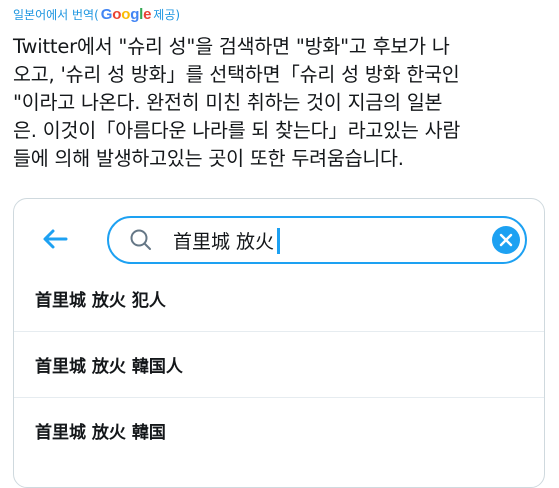  What do you see at coordinates (279, 240) in the screenshot?
I see `text-caret` at bounding box center [279, 240].